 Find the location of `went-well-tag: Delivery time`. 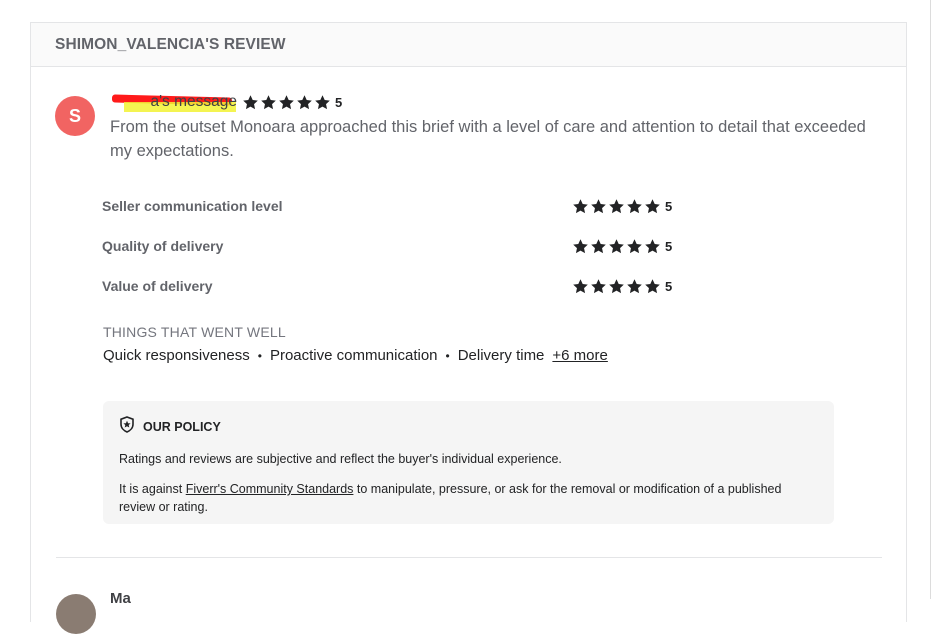

went-well-tag: Delivery time is located at coordinates (501, 355).